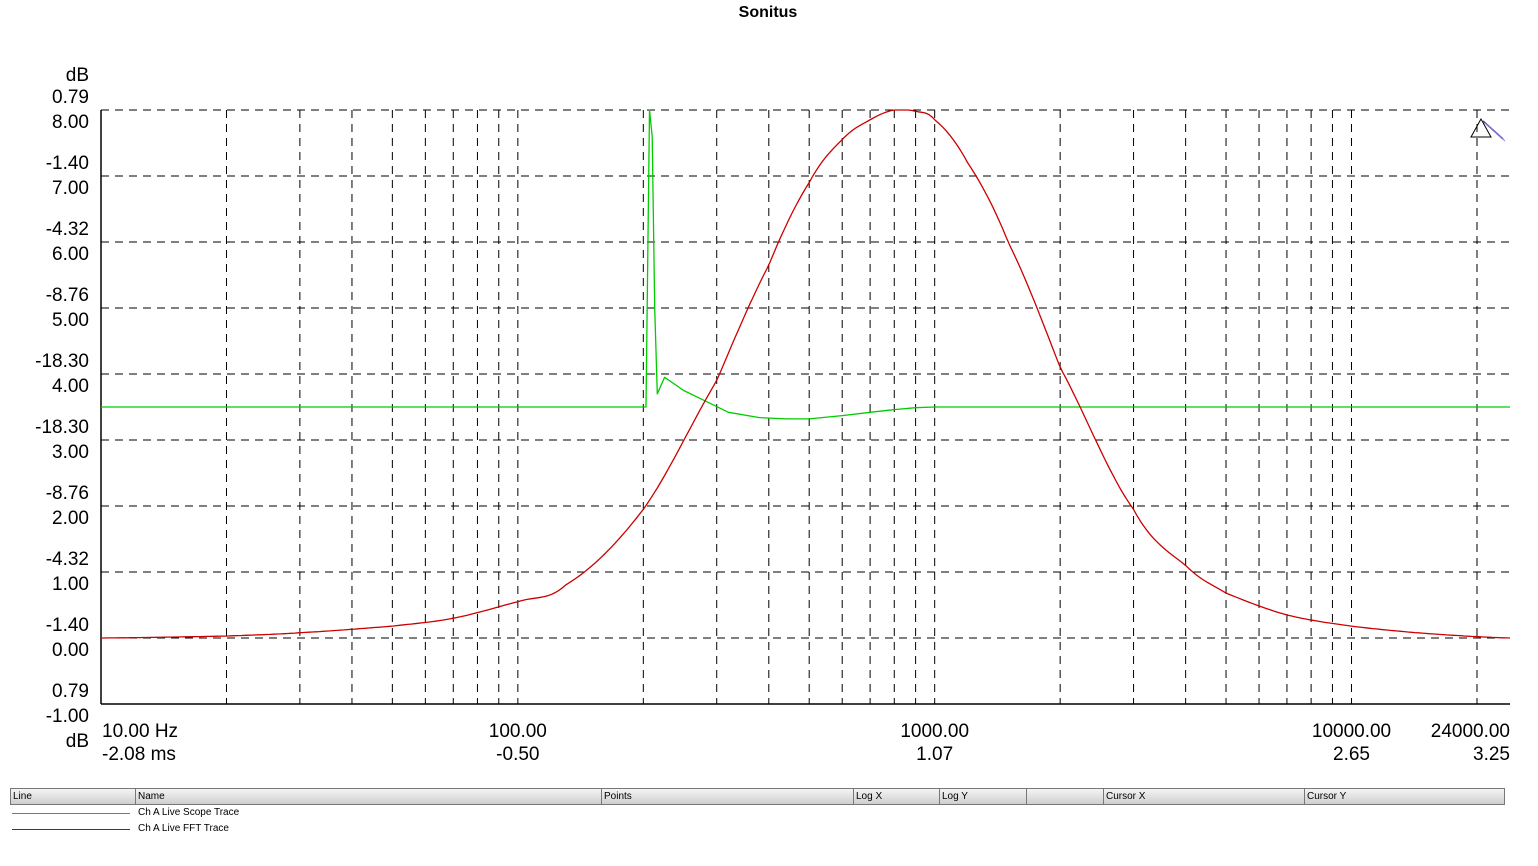 This screenshot has height=866, width=1538. Describe the element at coordinates (1351, 731) in the screenshot. I see `x-tick-label-freq: 10000.00` at that location.